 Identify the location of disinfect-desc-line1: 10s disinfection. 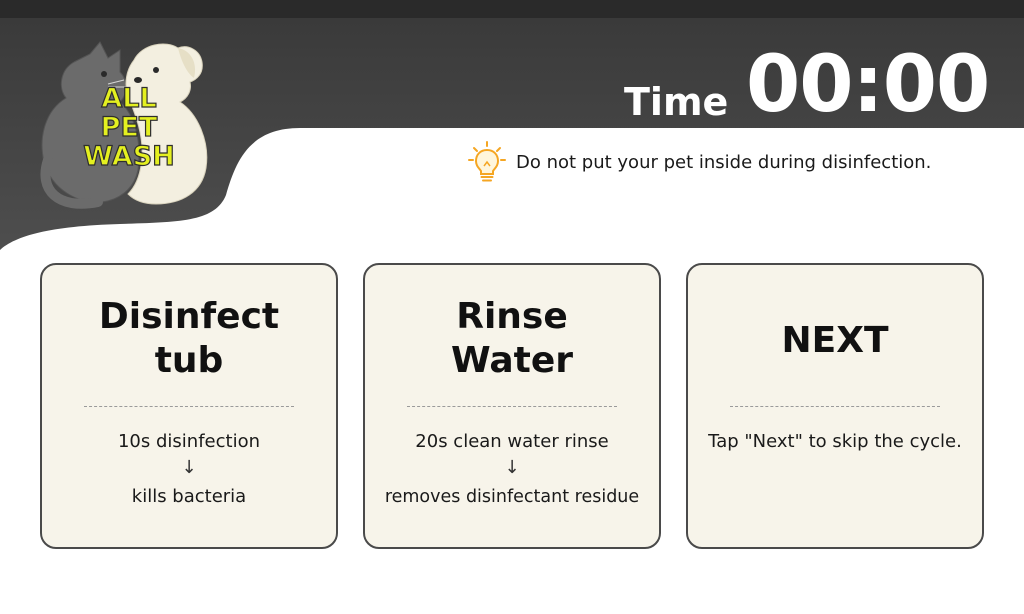
(188, 441).